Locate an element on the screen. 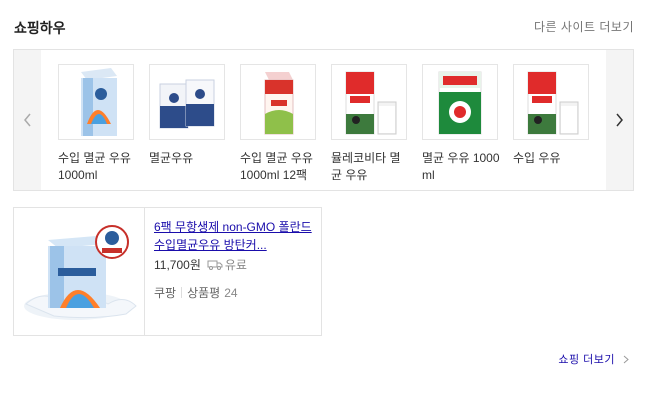 The height and width of the screenshot is (398, 661). ad-price: 11,700원 is located at coordinates (177, 265).